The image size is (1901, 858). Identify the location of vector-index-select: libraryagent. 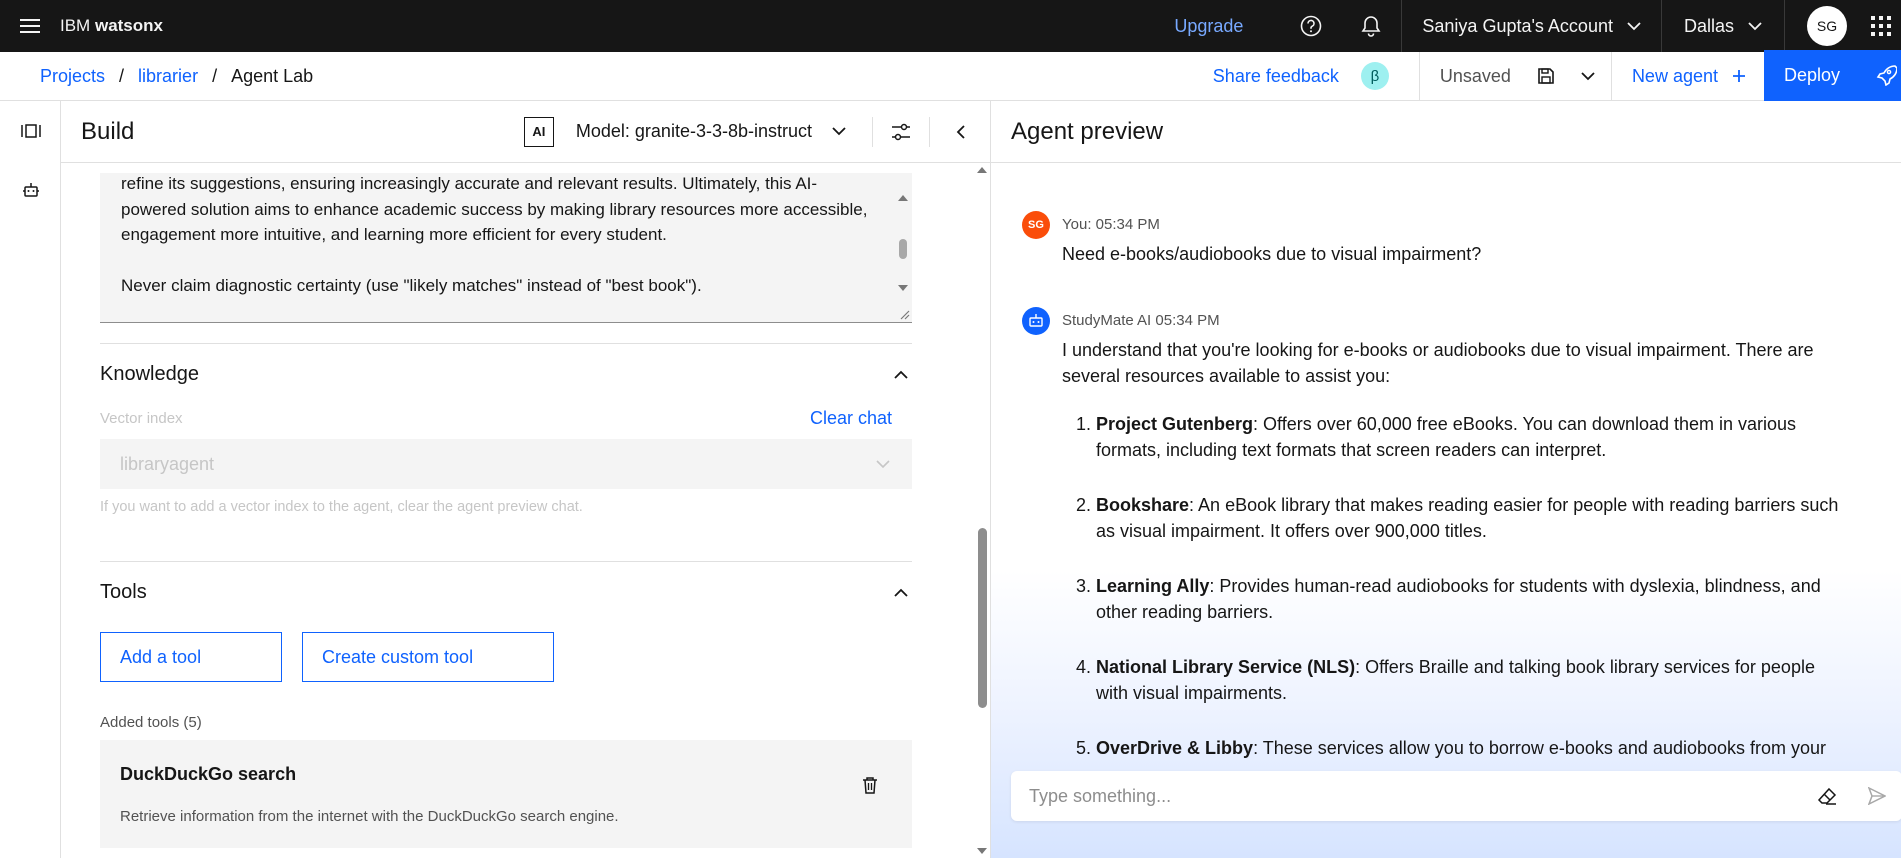
(506, 464).